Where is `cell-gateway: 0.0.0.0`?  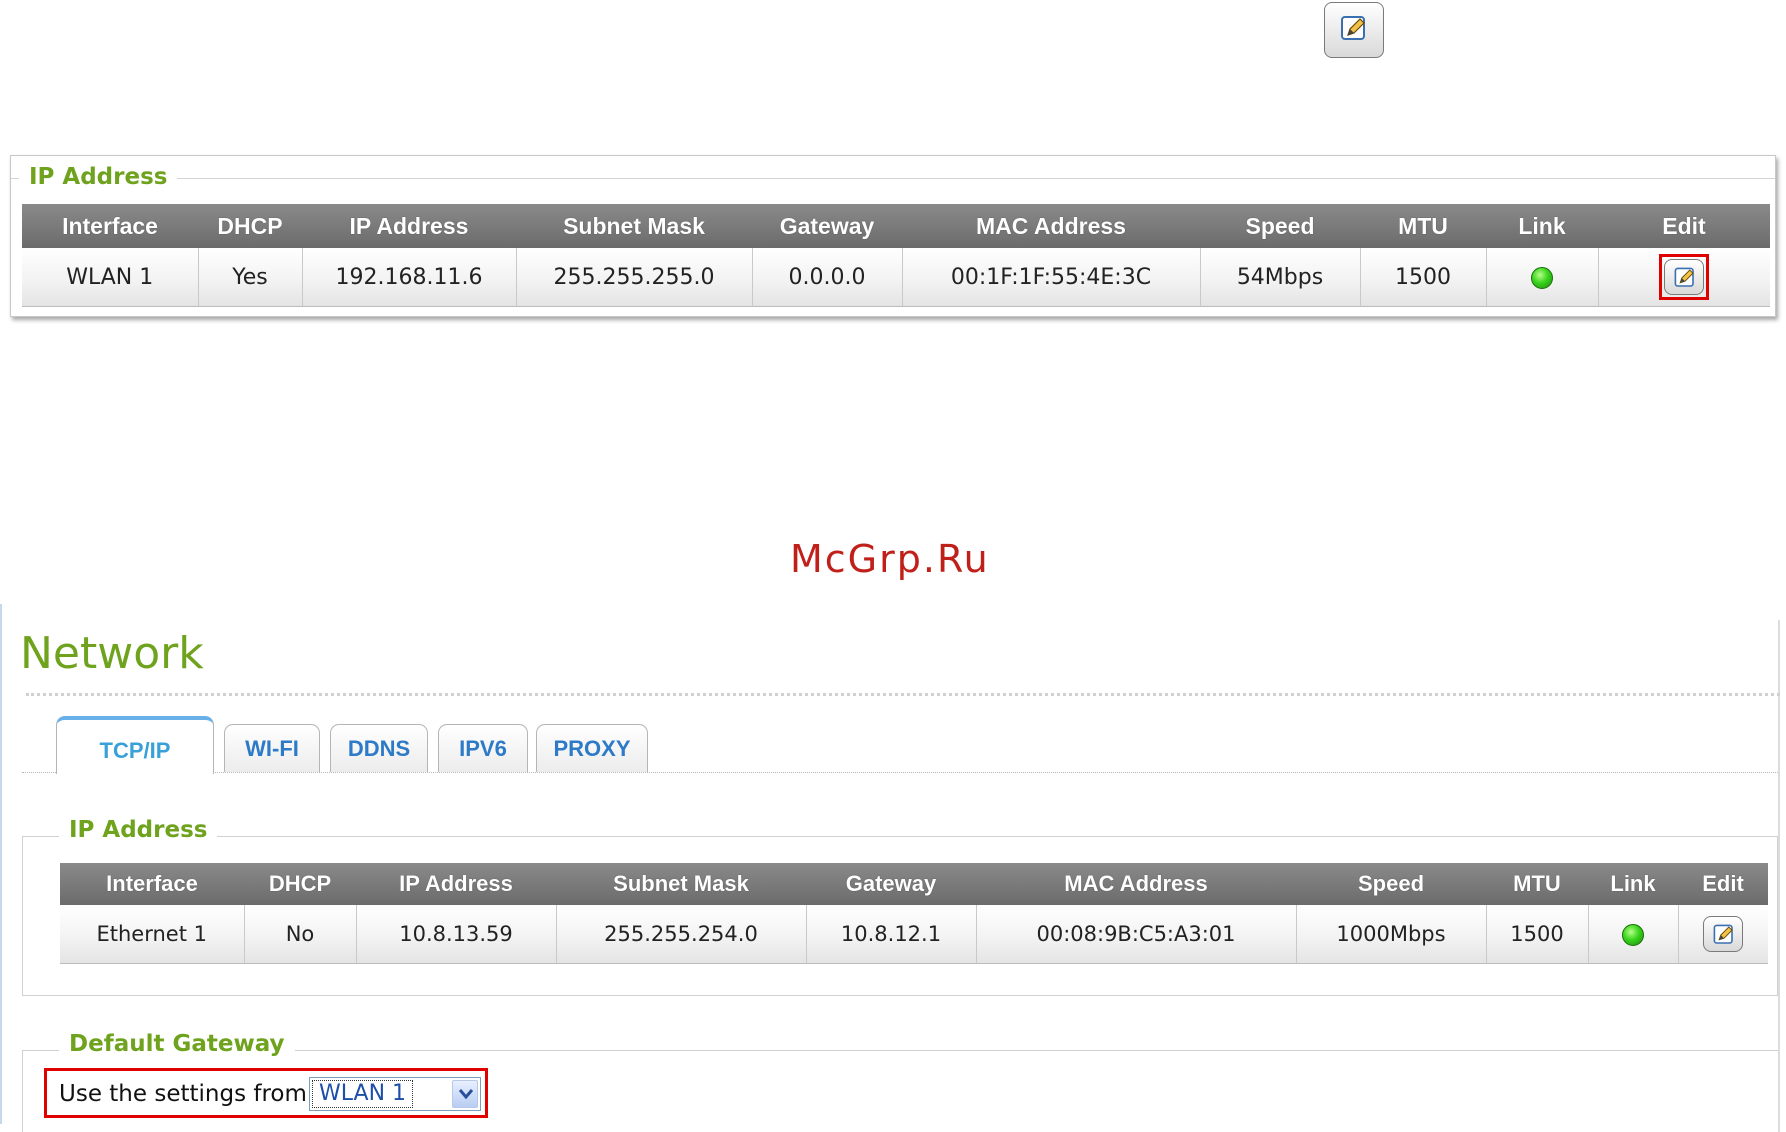
cell-gateway: 0.0.0.0 is located at coordinates (827, 277).